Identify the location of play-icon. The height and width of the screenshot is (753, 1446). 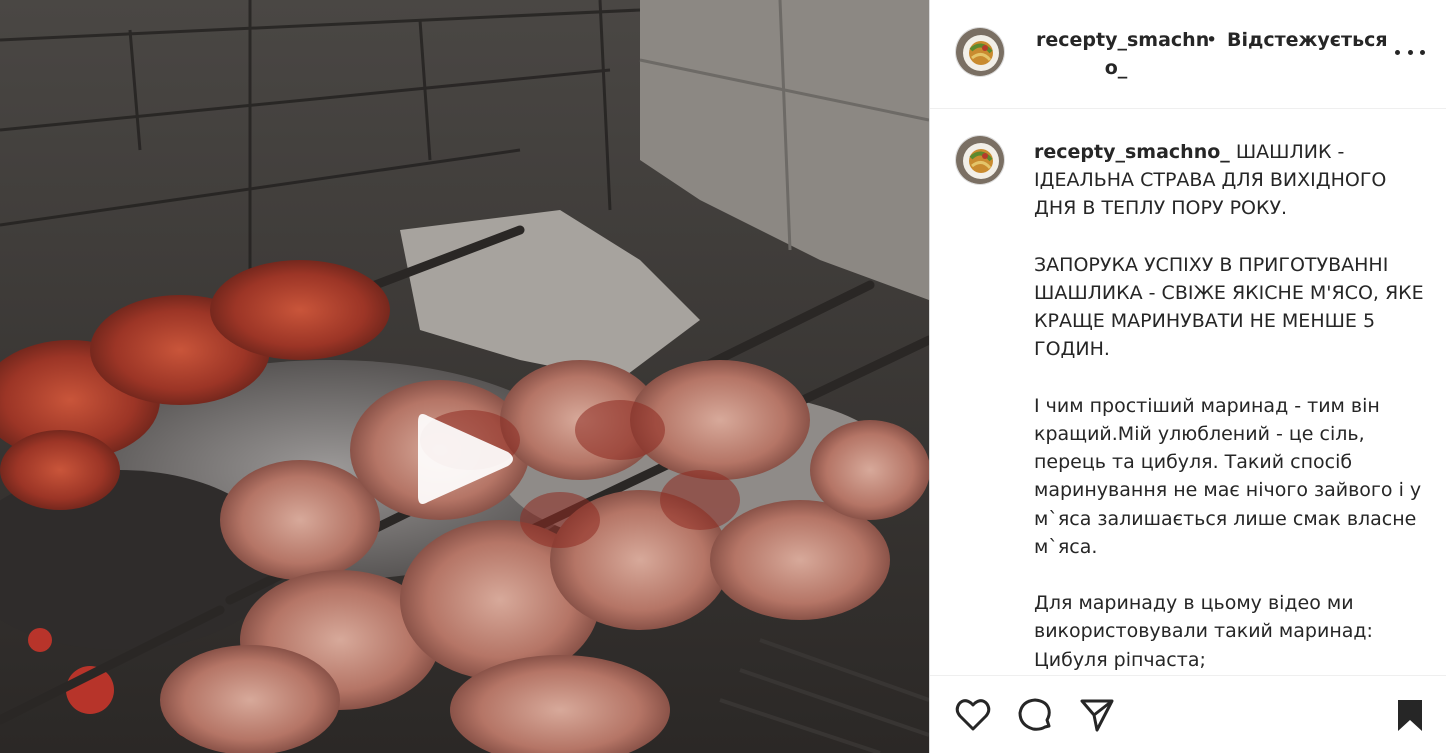
(465, 459).